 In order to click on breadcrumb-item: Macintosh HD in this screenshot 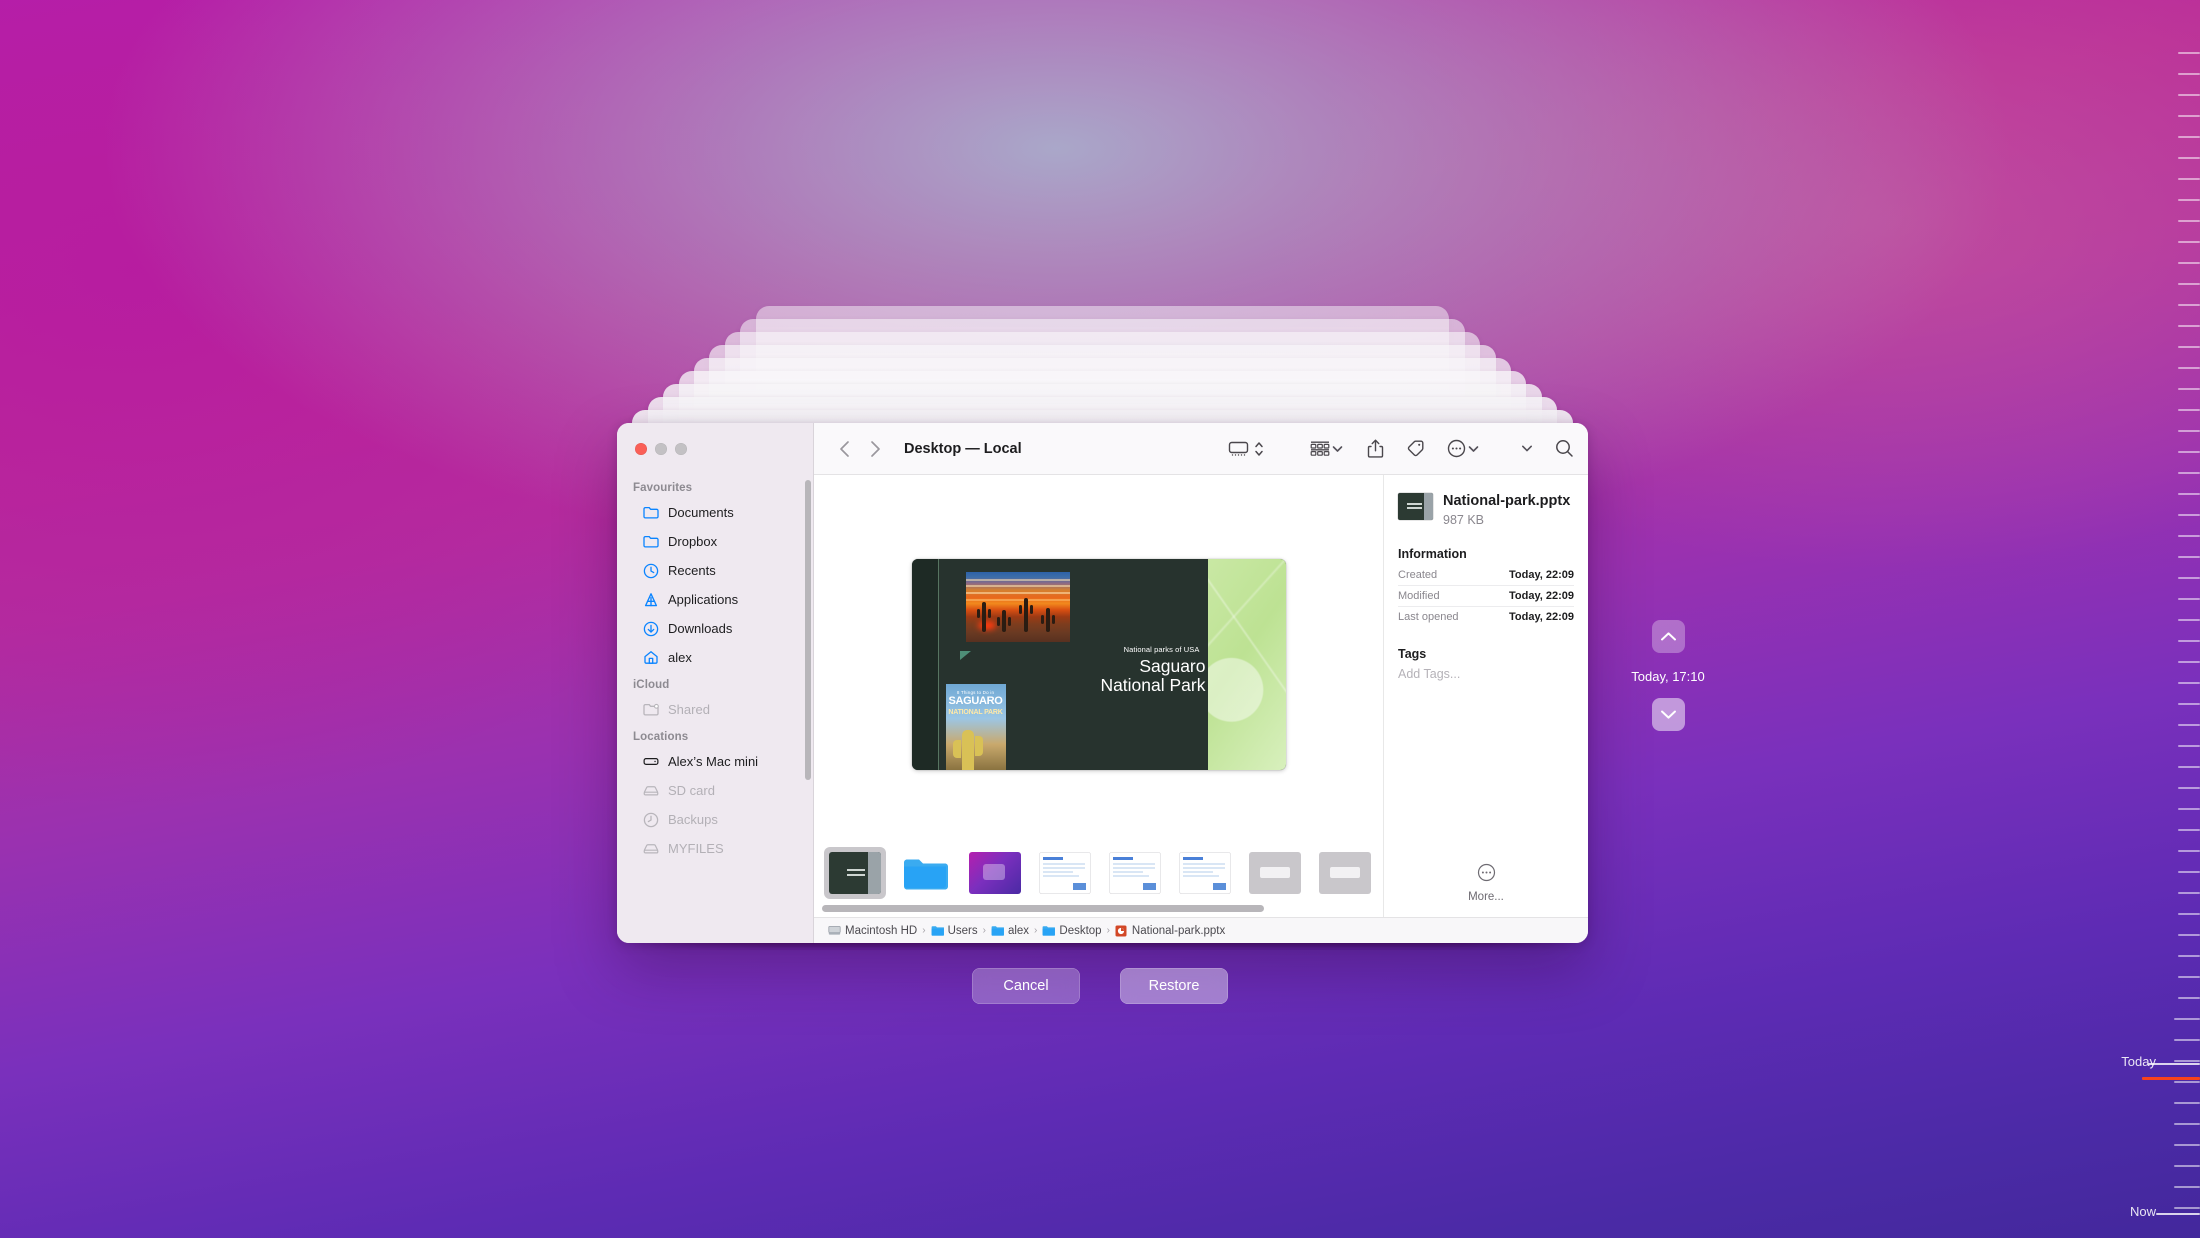, I will do `click(872, 930)`.